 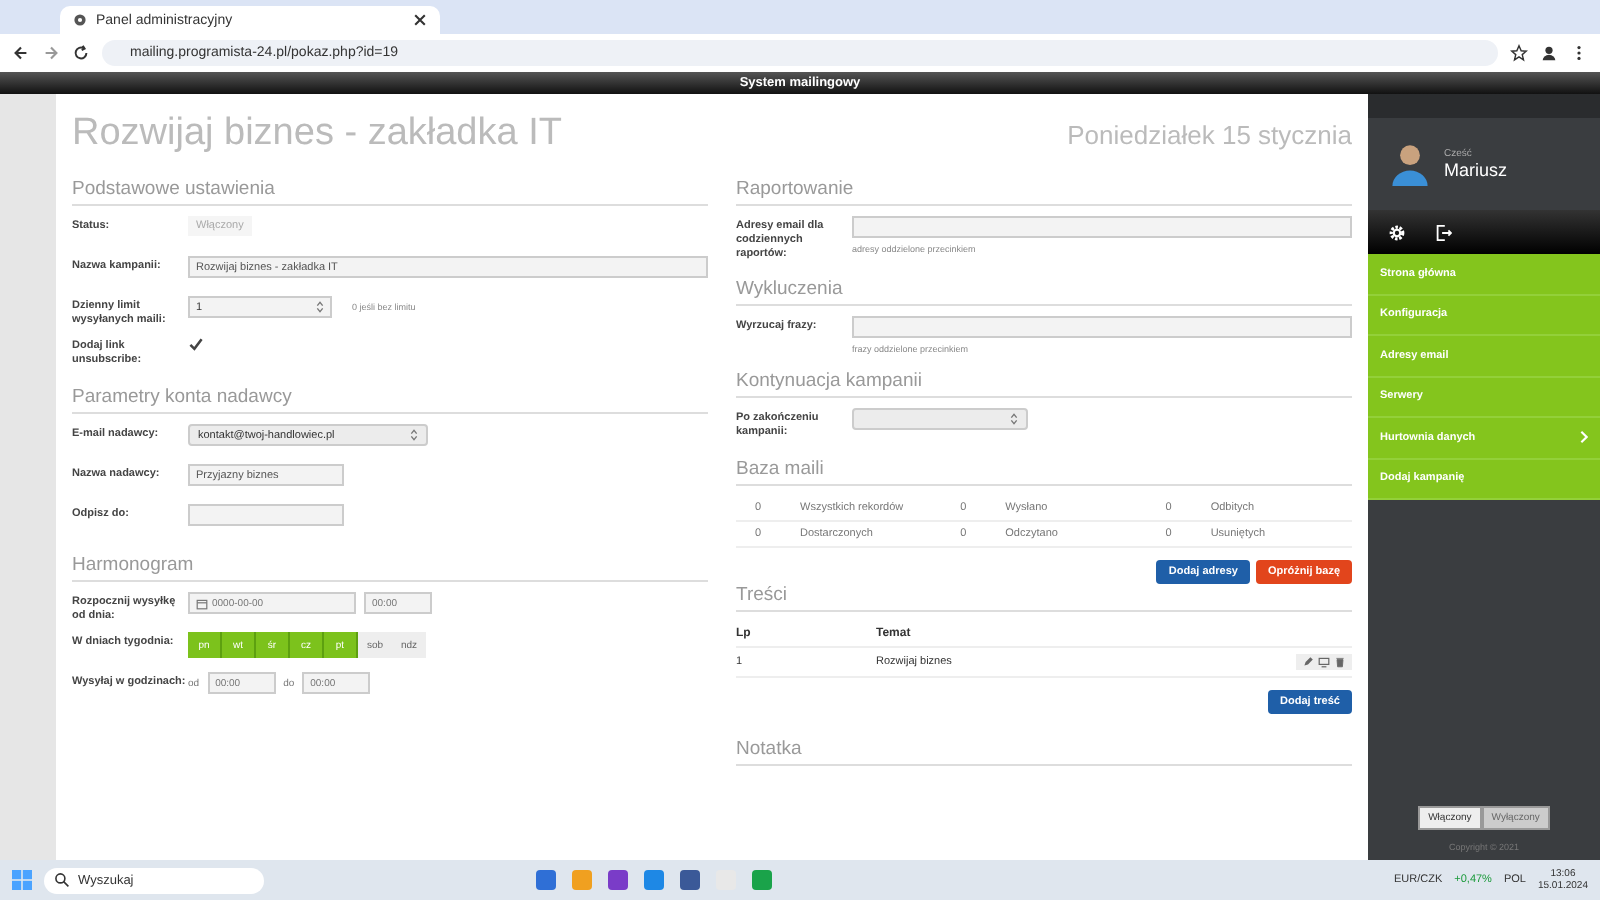 What do you see at coordinates (1443, 232) in the screenshot?
I see `logout-icon` at bounding box center [1443, 232].